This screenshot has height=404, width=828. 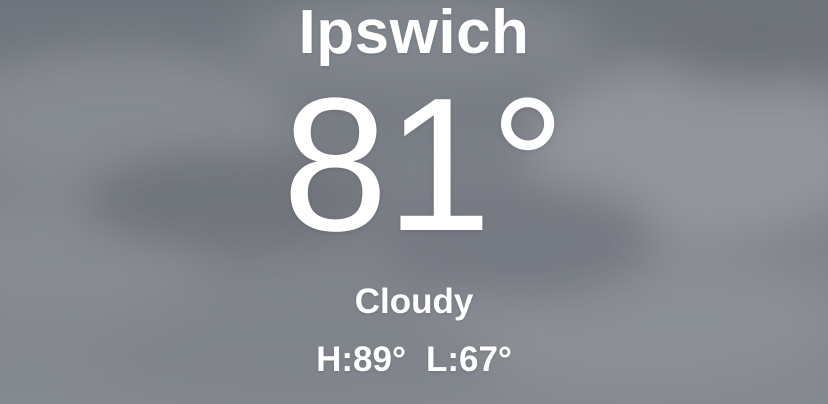 What do you see at coordinates (468, 359) in the screenshot?
I see `low-temperature: L:67°` at bounding box center [468, 359].